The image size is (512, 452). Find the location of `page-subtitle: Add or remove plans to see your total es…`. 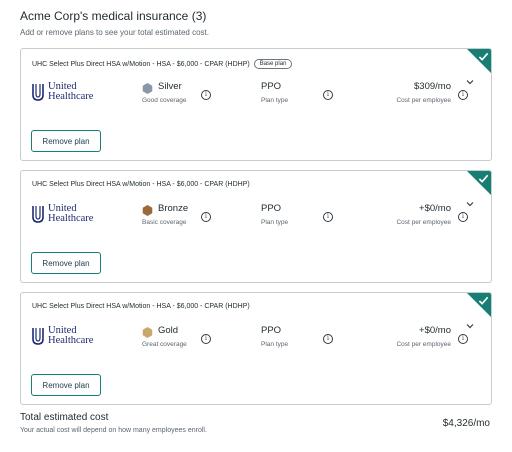

page-subtitle: Add or remove plans to see your total es… is located at coordinates (114, 32).